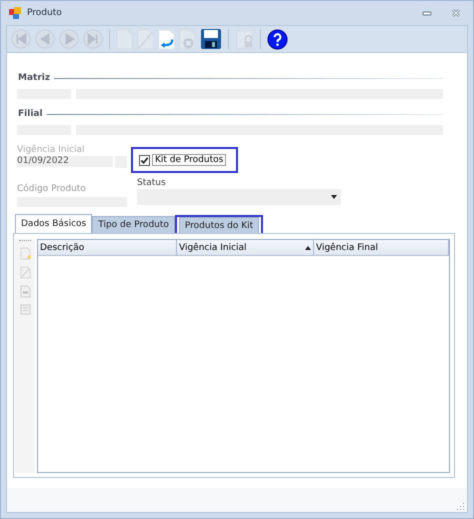 The height and width of the screenshot is (519, 474). Describe the element at coordinates (34, 78) in the screenshot. I see `section-title: Matriz` at that location.